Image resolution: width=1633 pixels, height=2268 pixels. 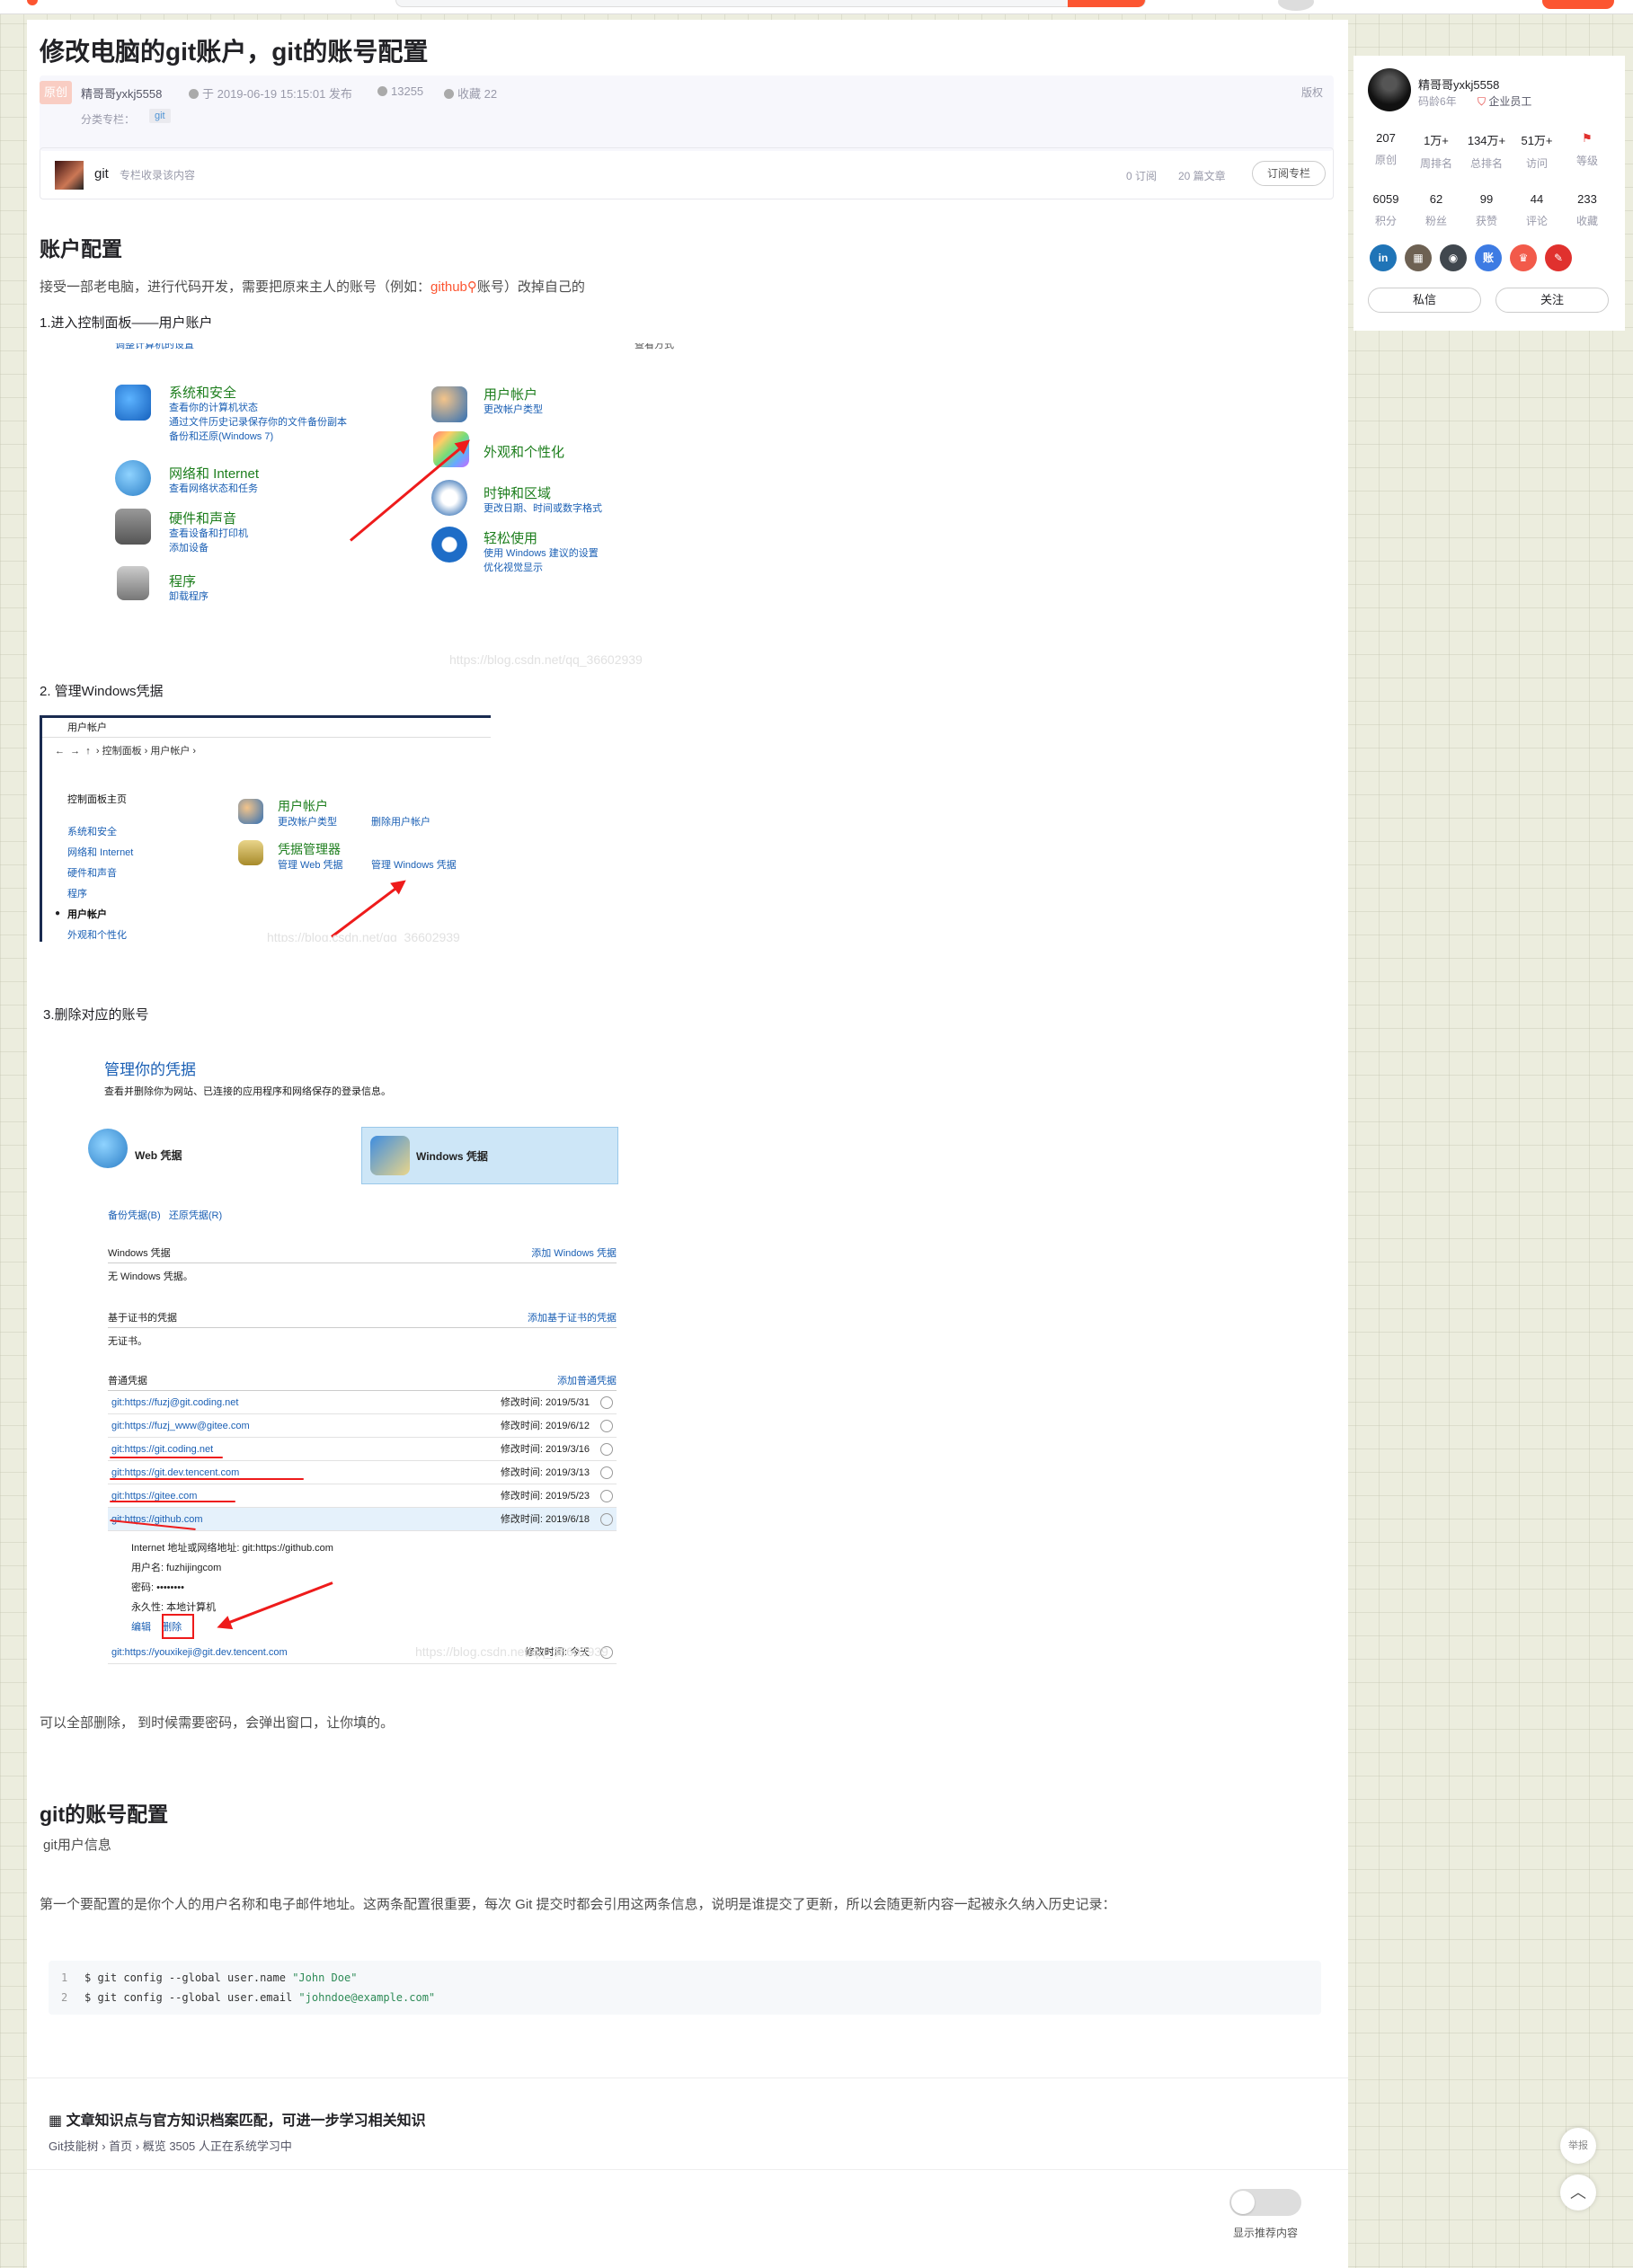 What do you see at coordinates (524, 451) in the screenshot?
I see `cp-appearance: 外观和个性化` at bounding box center [524, 451].